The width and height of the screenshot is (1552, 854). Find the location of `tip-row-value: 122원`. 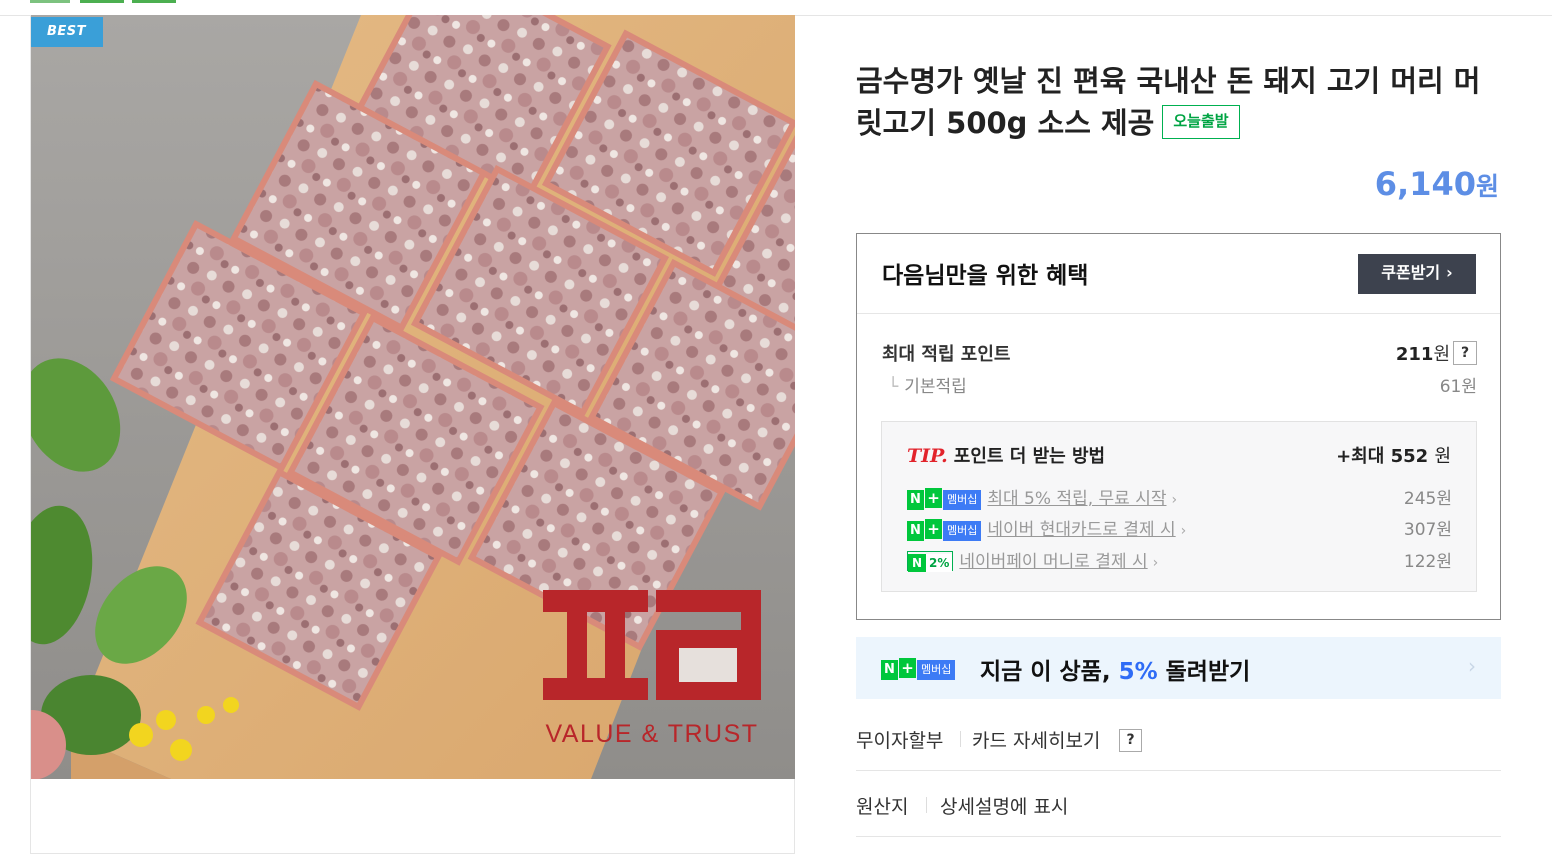

tip-row-value: 122원 is located at coordinates (1427, 562).